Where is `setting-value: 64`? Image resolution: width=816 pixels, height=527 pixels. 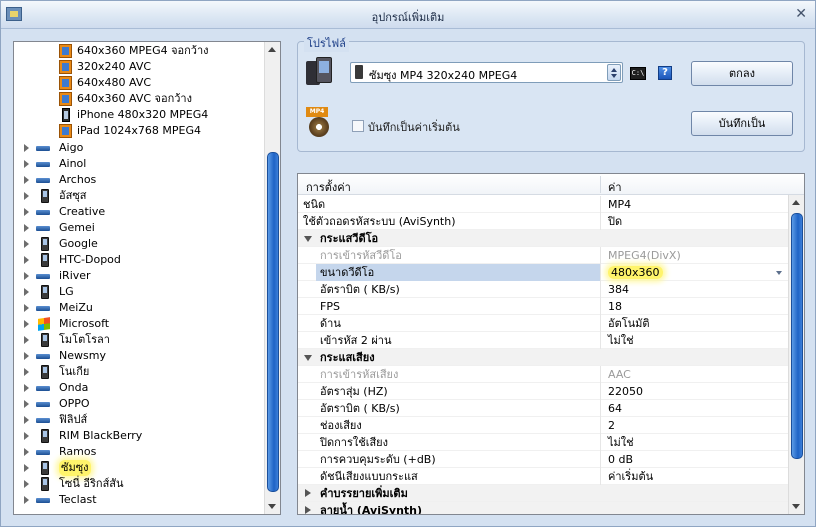
setting-value: 64 is located at coordinates (615, 408).